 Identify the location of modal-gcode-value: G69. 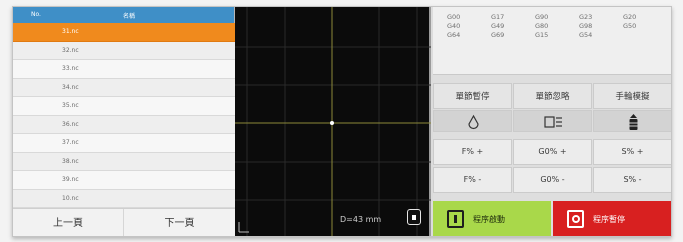
(498, 35).